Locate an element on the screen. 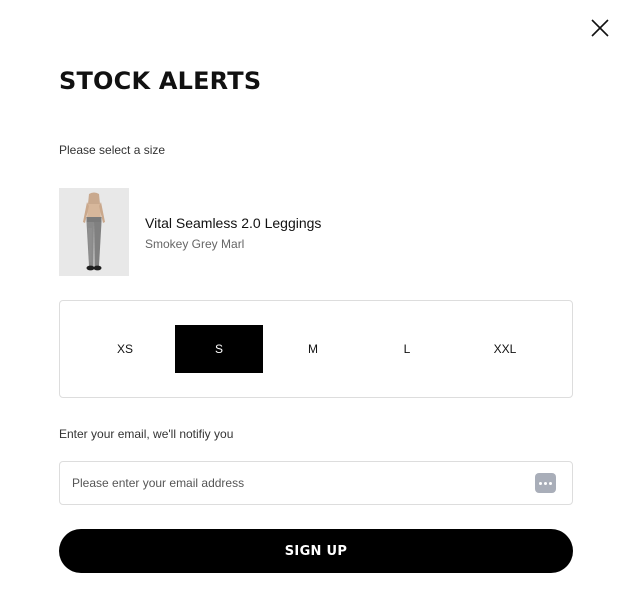 The image size is (624, 593). size-option-s: S is located at coordinates (219, 349).